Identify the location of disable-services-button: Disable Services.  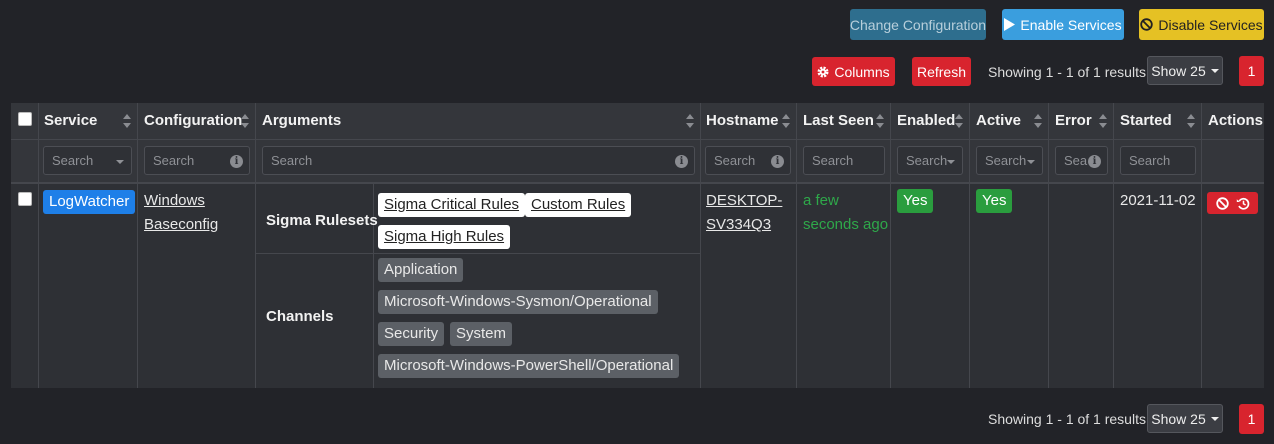
(1201, 24).